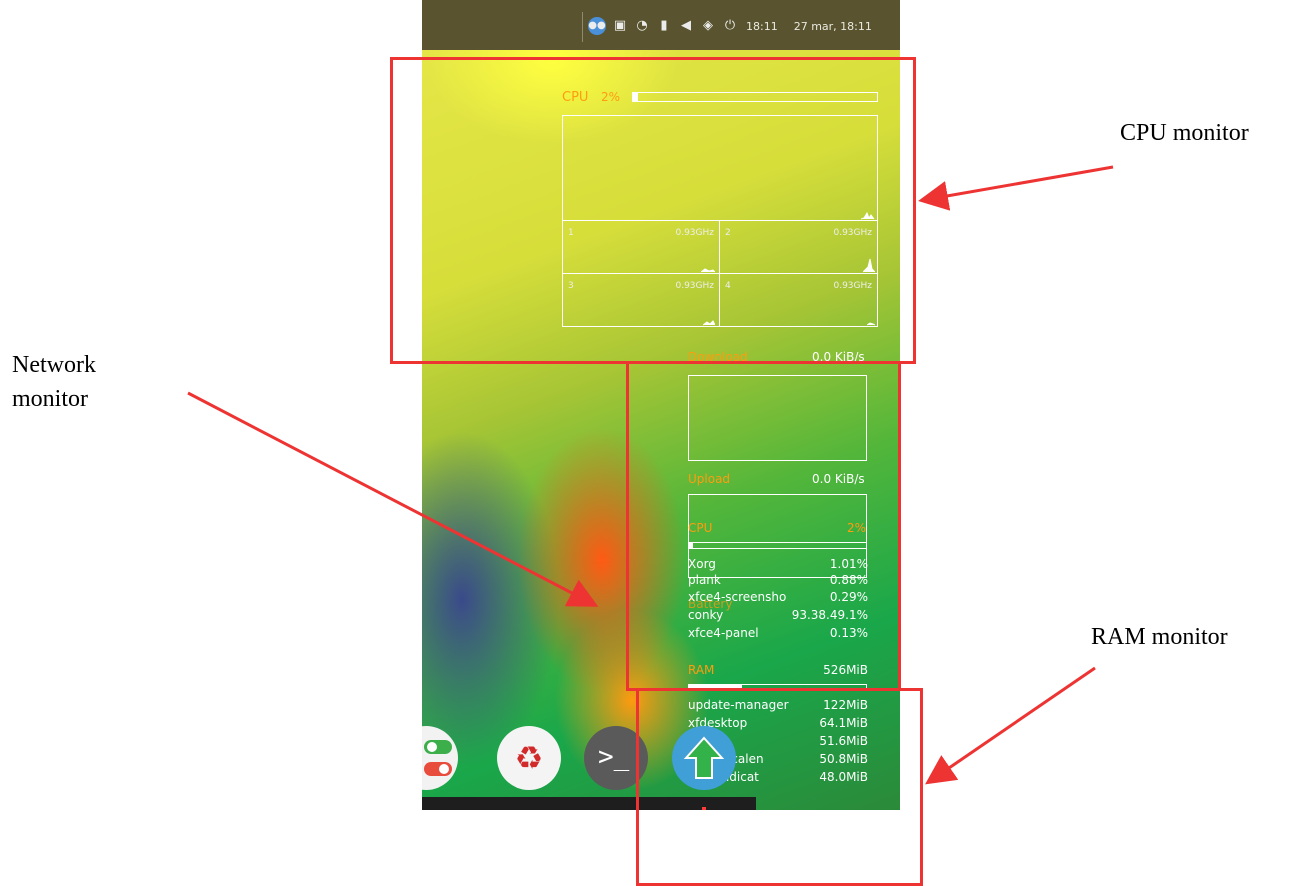 This screenshot has width=1311, height=886. I want to click on cpu-monitor-callout: CPU monitor, so click(1184, 133).